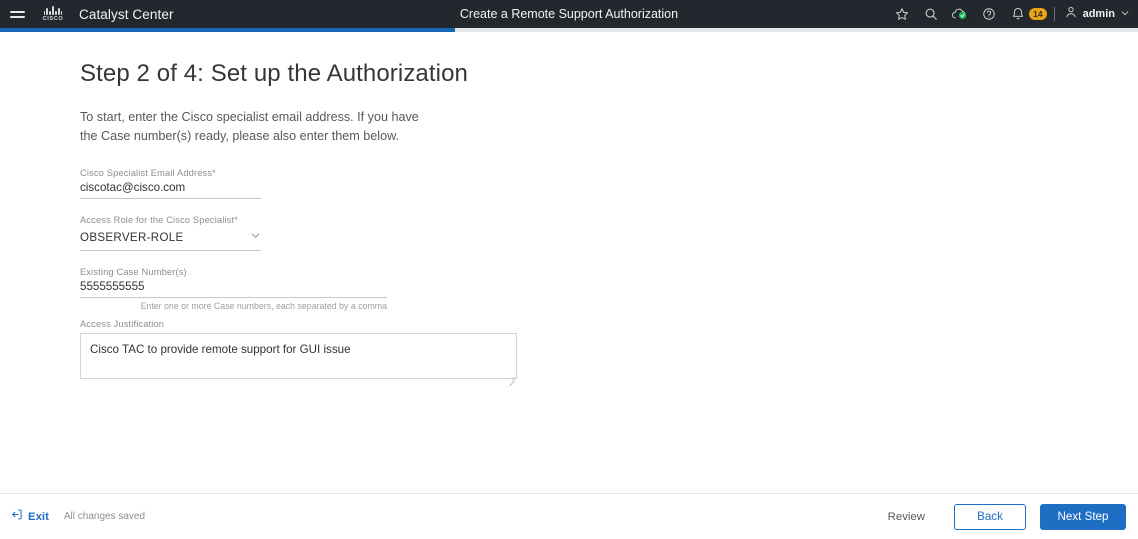  I want to click on save-status-text: All changes saved, so click(104, 516).